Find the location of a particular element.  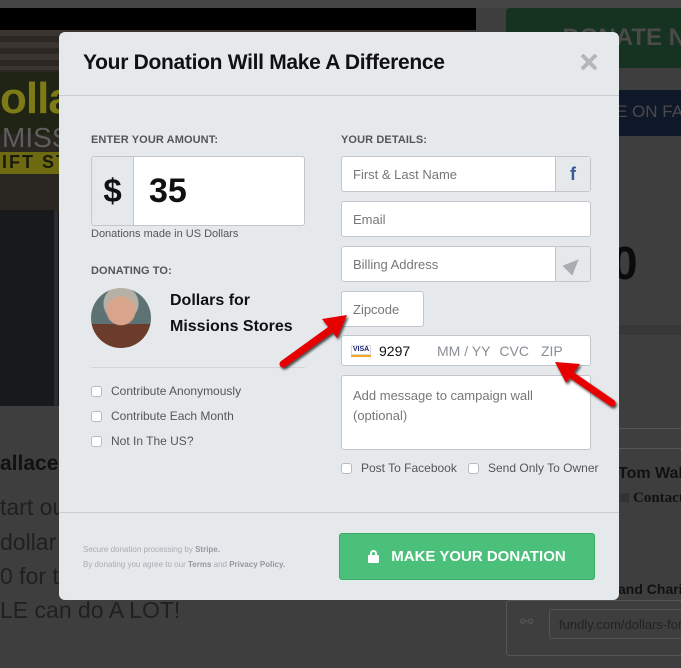

card-expiry-input: MM / YY is located at coordinates (463, 351).